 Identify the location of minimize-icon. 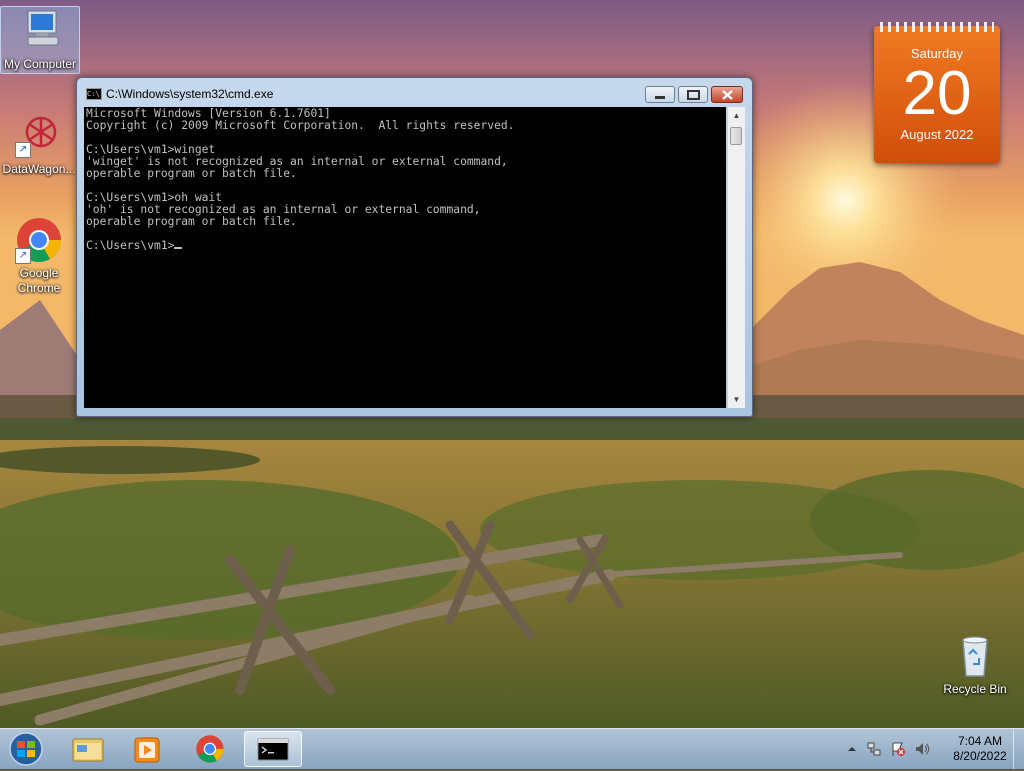
(660, 97).